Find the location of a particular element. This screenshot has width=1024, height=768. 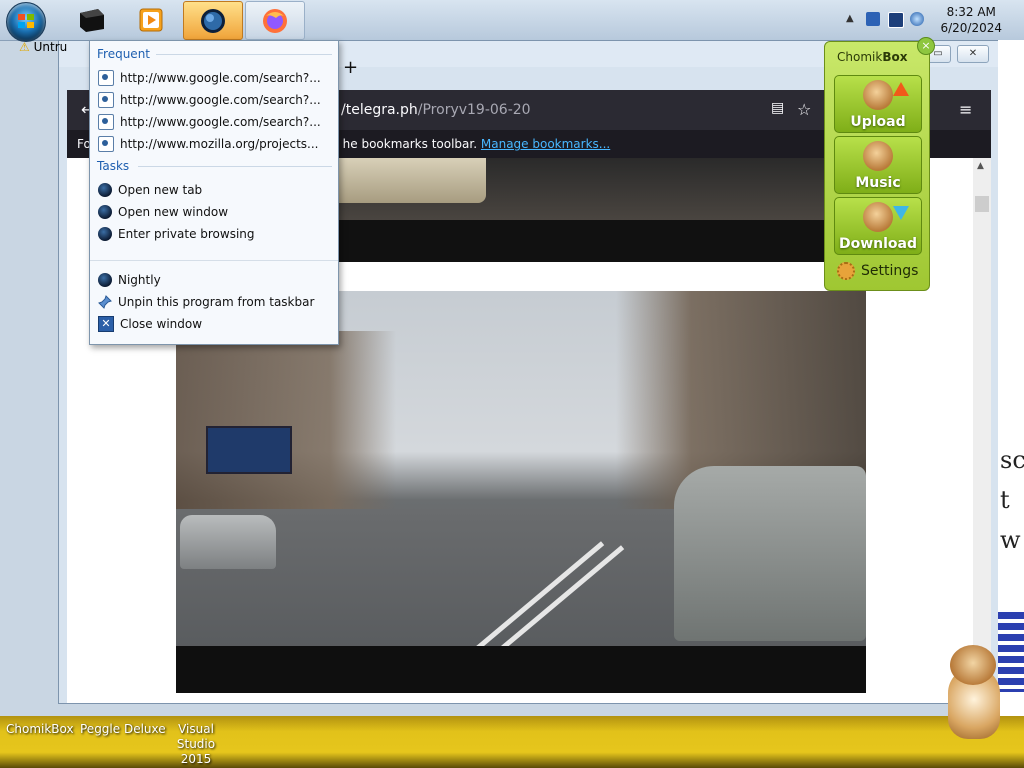

network-tray-icon is located at coordinates (873, 19).